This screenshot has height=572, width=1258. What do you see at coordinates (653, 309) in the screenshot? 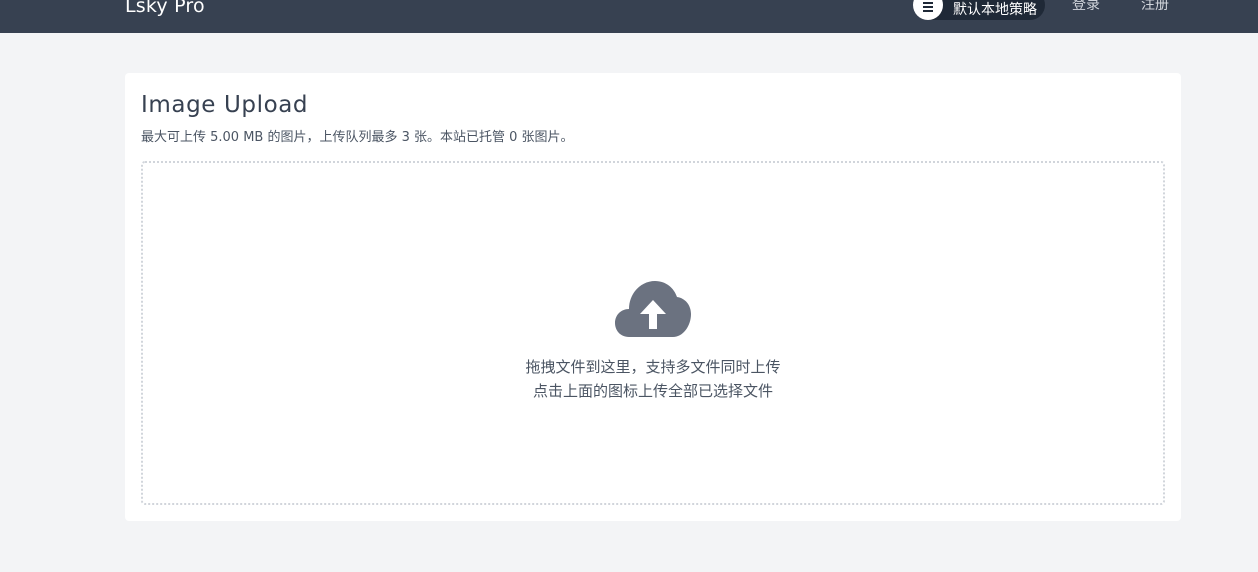
I see `cloud-upload-icon` at bounding box center [653, 309].